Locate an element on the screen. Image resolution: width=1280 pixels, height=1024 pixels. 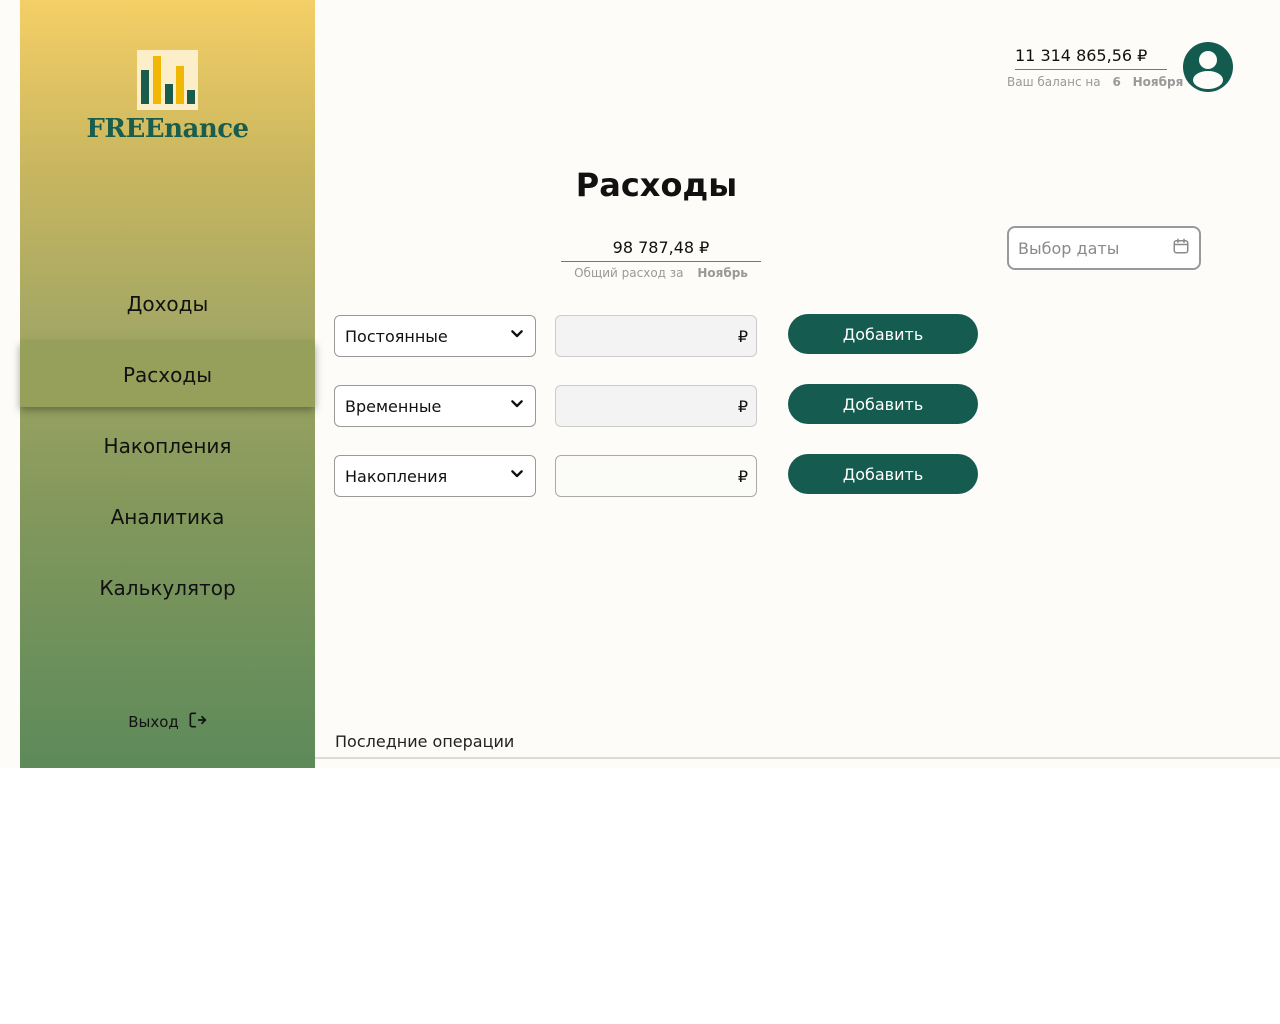
sidebar-item-savings: Накопления is located at coordinates (167, 445).